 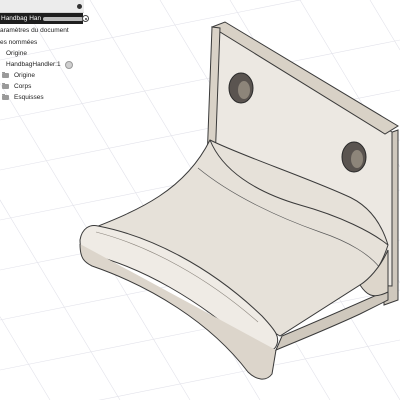 I want to click on origin-top-label: Origine, so click(x=16, y=53).